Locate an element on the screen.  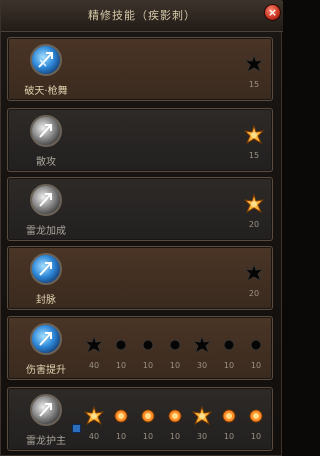
refine-node-active: 30 is located at coordinates (202, 423).